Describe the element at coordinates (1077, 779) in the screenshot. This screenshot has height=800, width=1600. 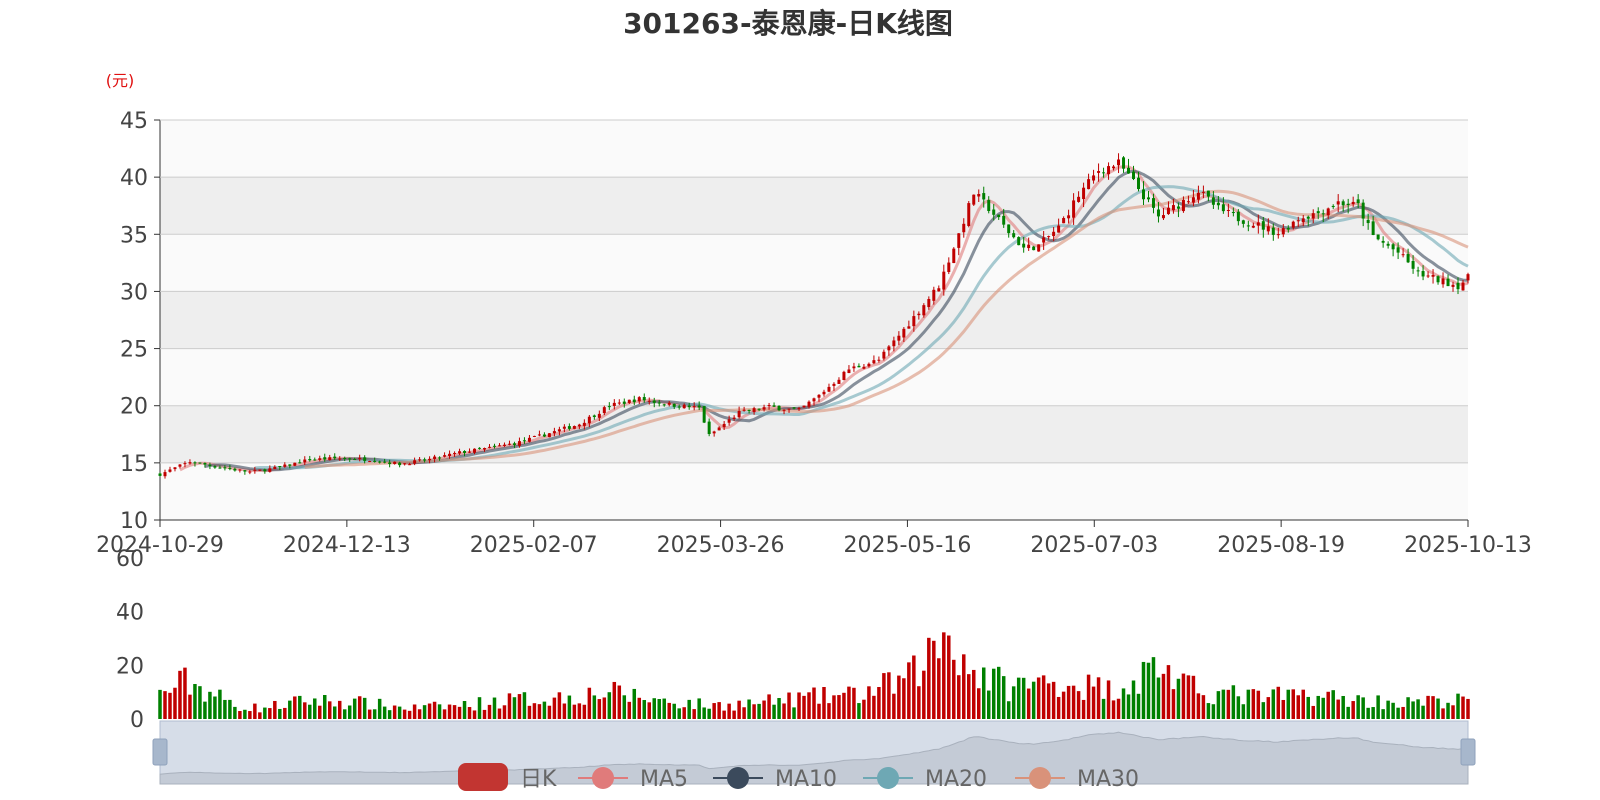
I see `legend-item-ma30: MA30` at that location.